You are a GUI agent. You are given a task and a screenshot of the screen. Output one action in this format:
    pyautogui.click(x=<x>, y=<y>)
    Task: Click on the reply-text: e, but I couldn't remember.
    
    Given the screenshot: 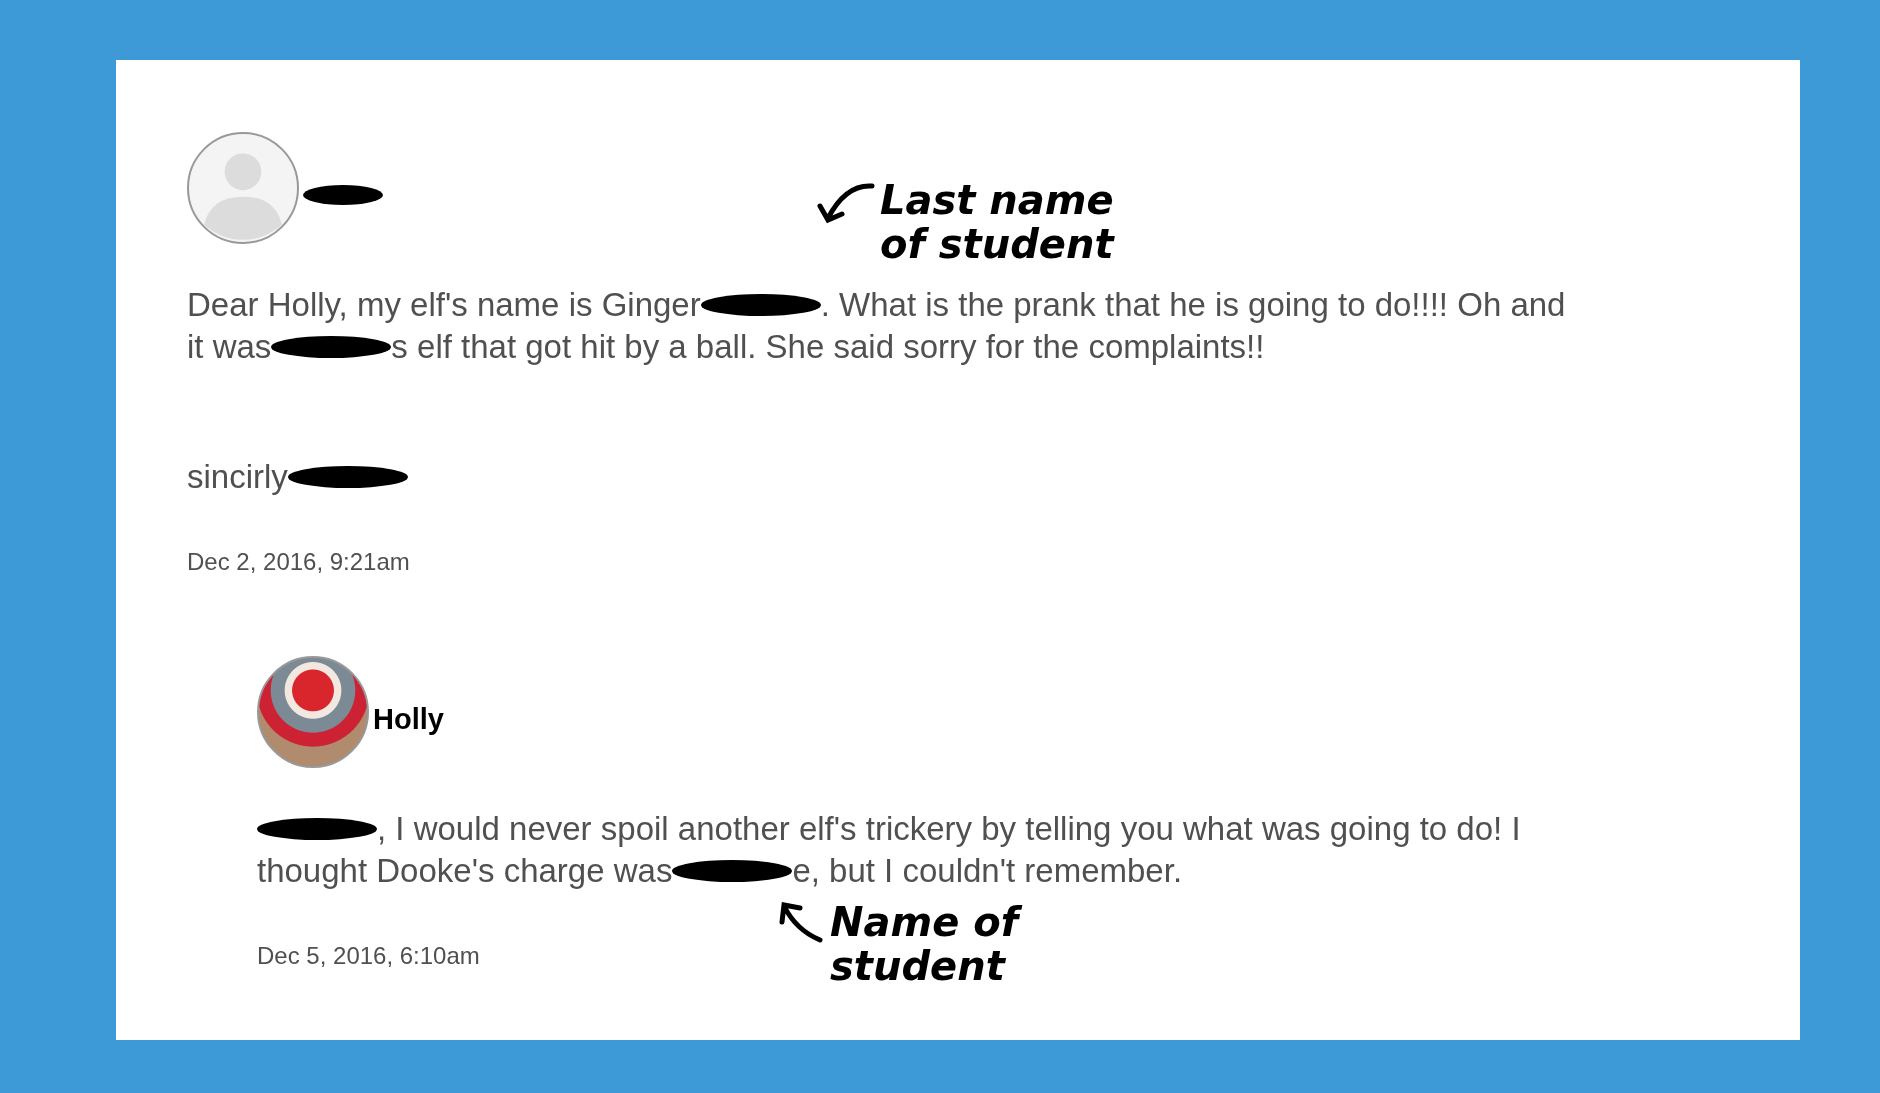 What is the action you would take?
    pyautogui.click(x=987, y=871)
    